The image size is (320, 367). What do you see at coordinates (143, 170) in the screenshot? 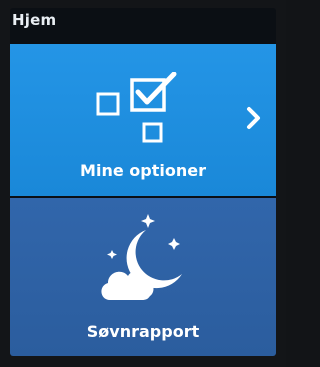
I see `tile-label-my-options: Mine optioner` at bounding box center [143, 170].